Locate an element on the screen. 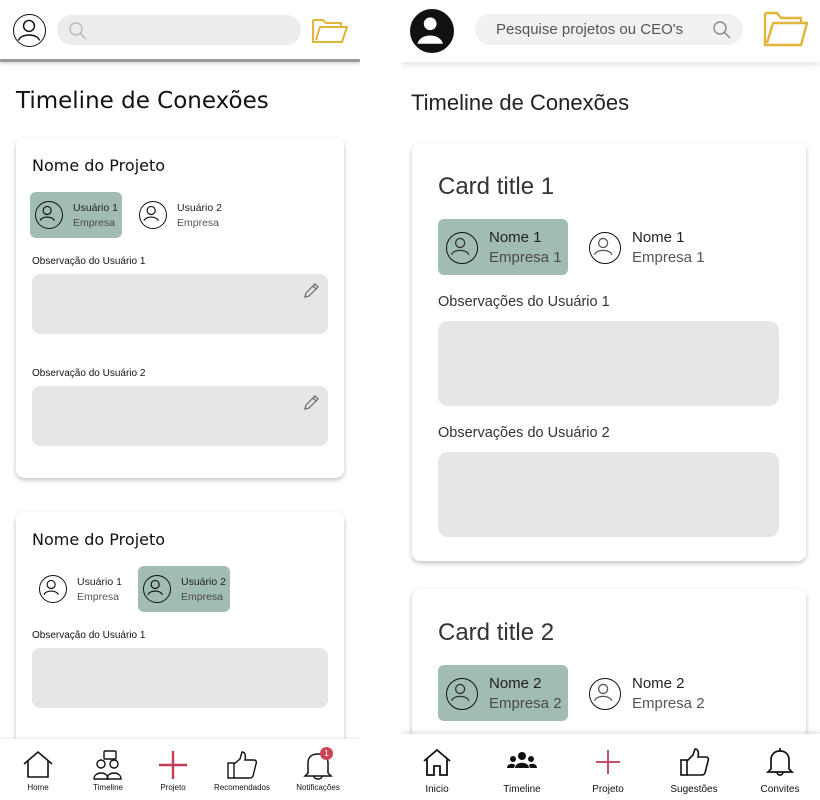 The height and width of the screenshot is (800, 820). nav-label: Inicio is located at coordinates (437, 789).